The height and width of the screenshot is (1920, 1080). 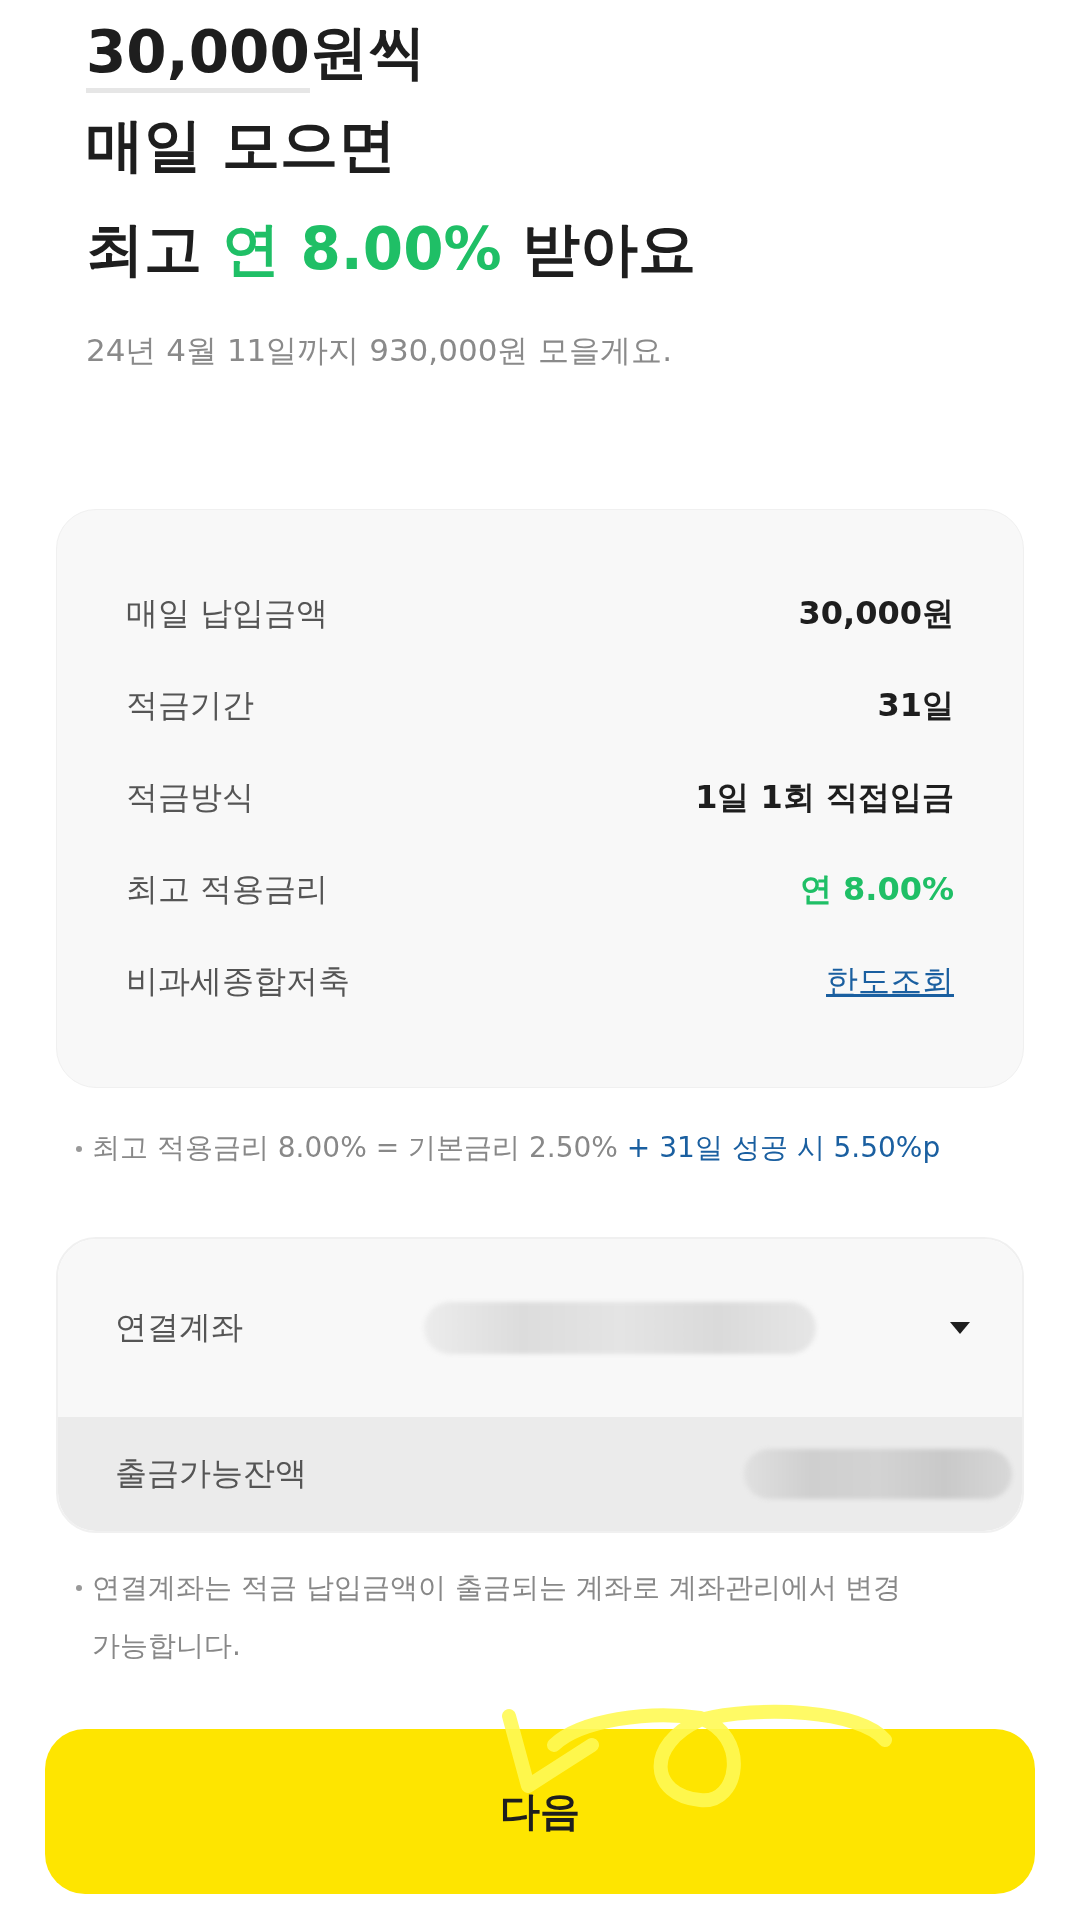 What do you see at coordinates (367, 52) in the screenshot?
I see `amount-suffix: 원씩` at bounding box center [367, 52].